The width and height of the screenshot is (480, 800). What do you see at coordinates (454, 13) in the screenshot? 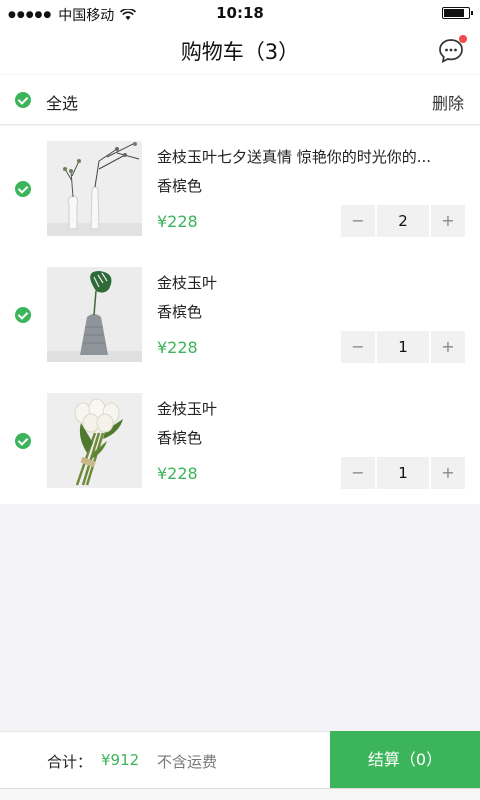
I see `battery-level` at bounding box center [454, 13].